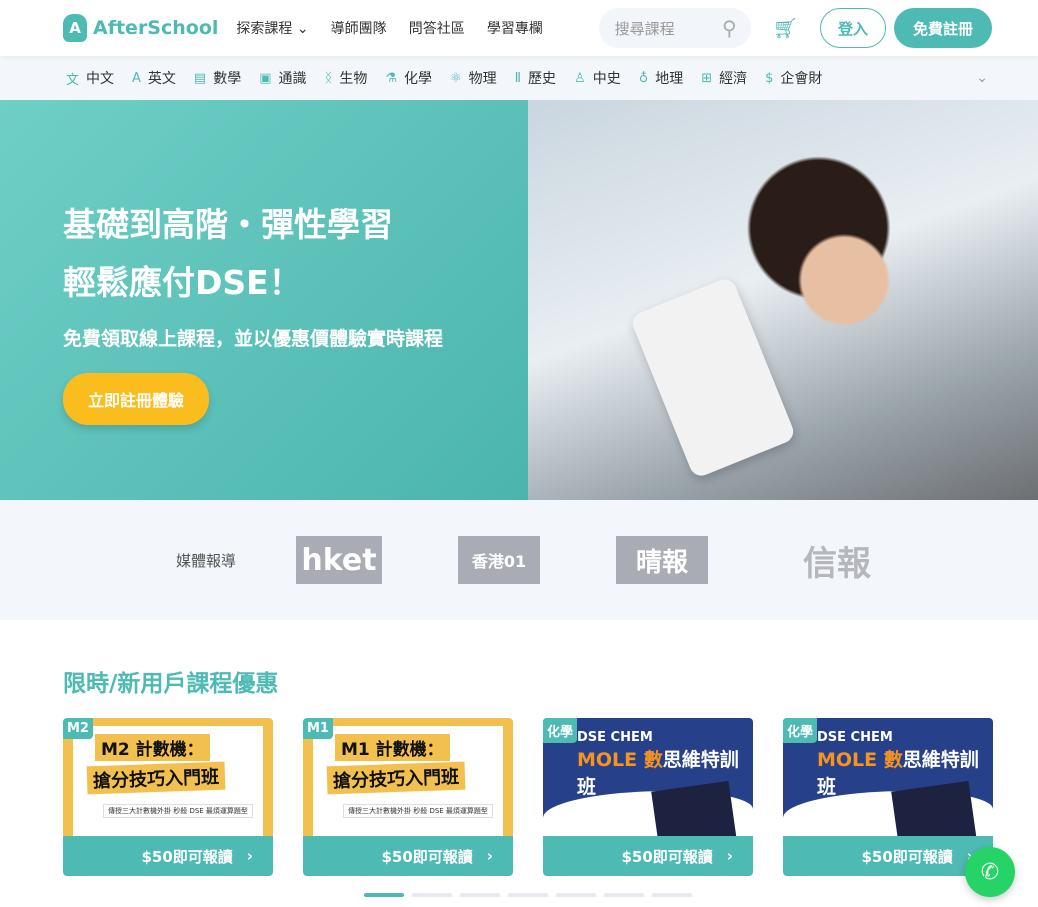  What do you see at coordinates (182, 282) in the screenshot?
I see `hero-title-line2: 輕鬆應付DSE！` at bounding box center [182, 282].